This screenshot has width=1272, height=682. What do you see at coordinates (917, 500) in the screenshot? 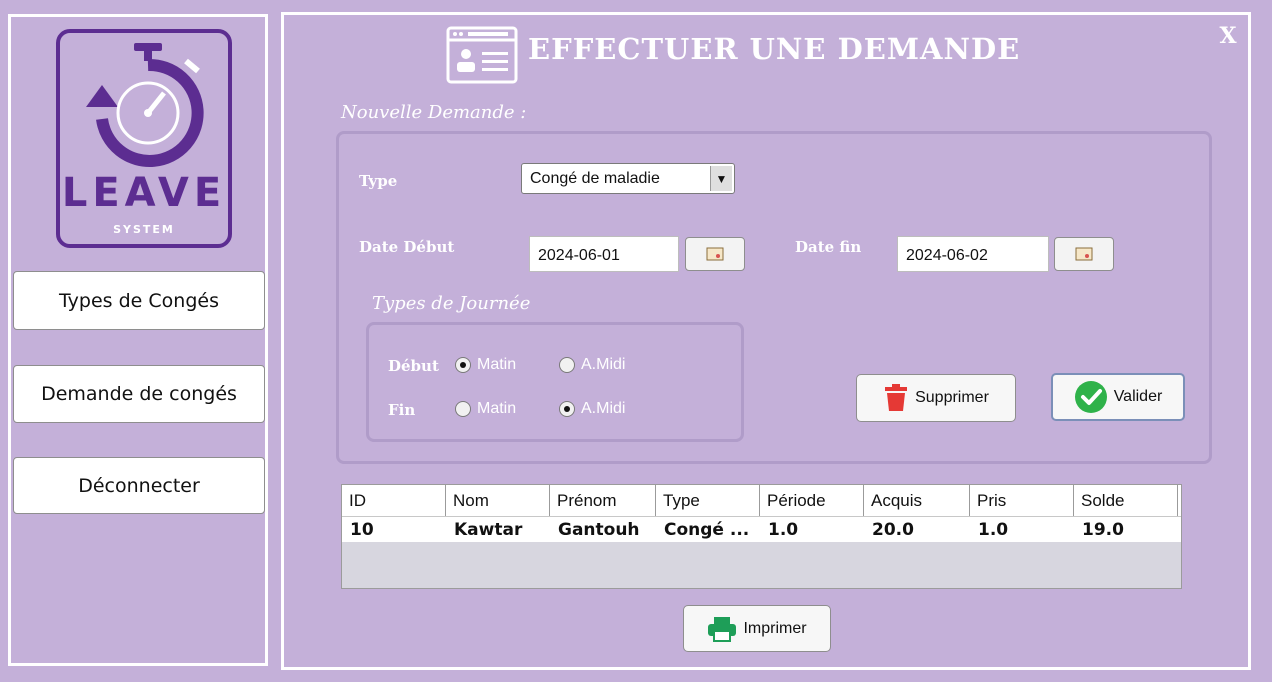
I see `column-header: Acquis` at bounding box center [917, 500].